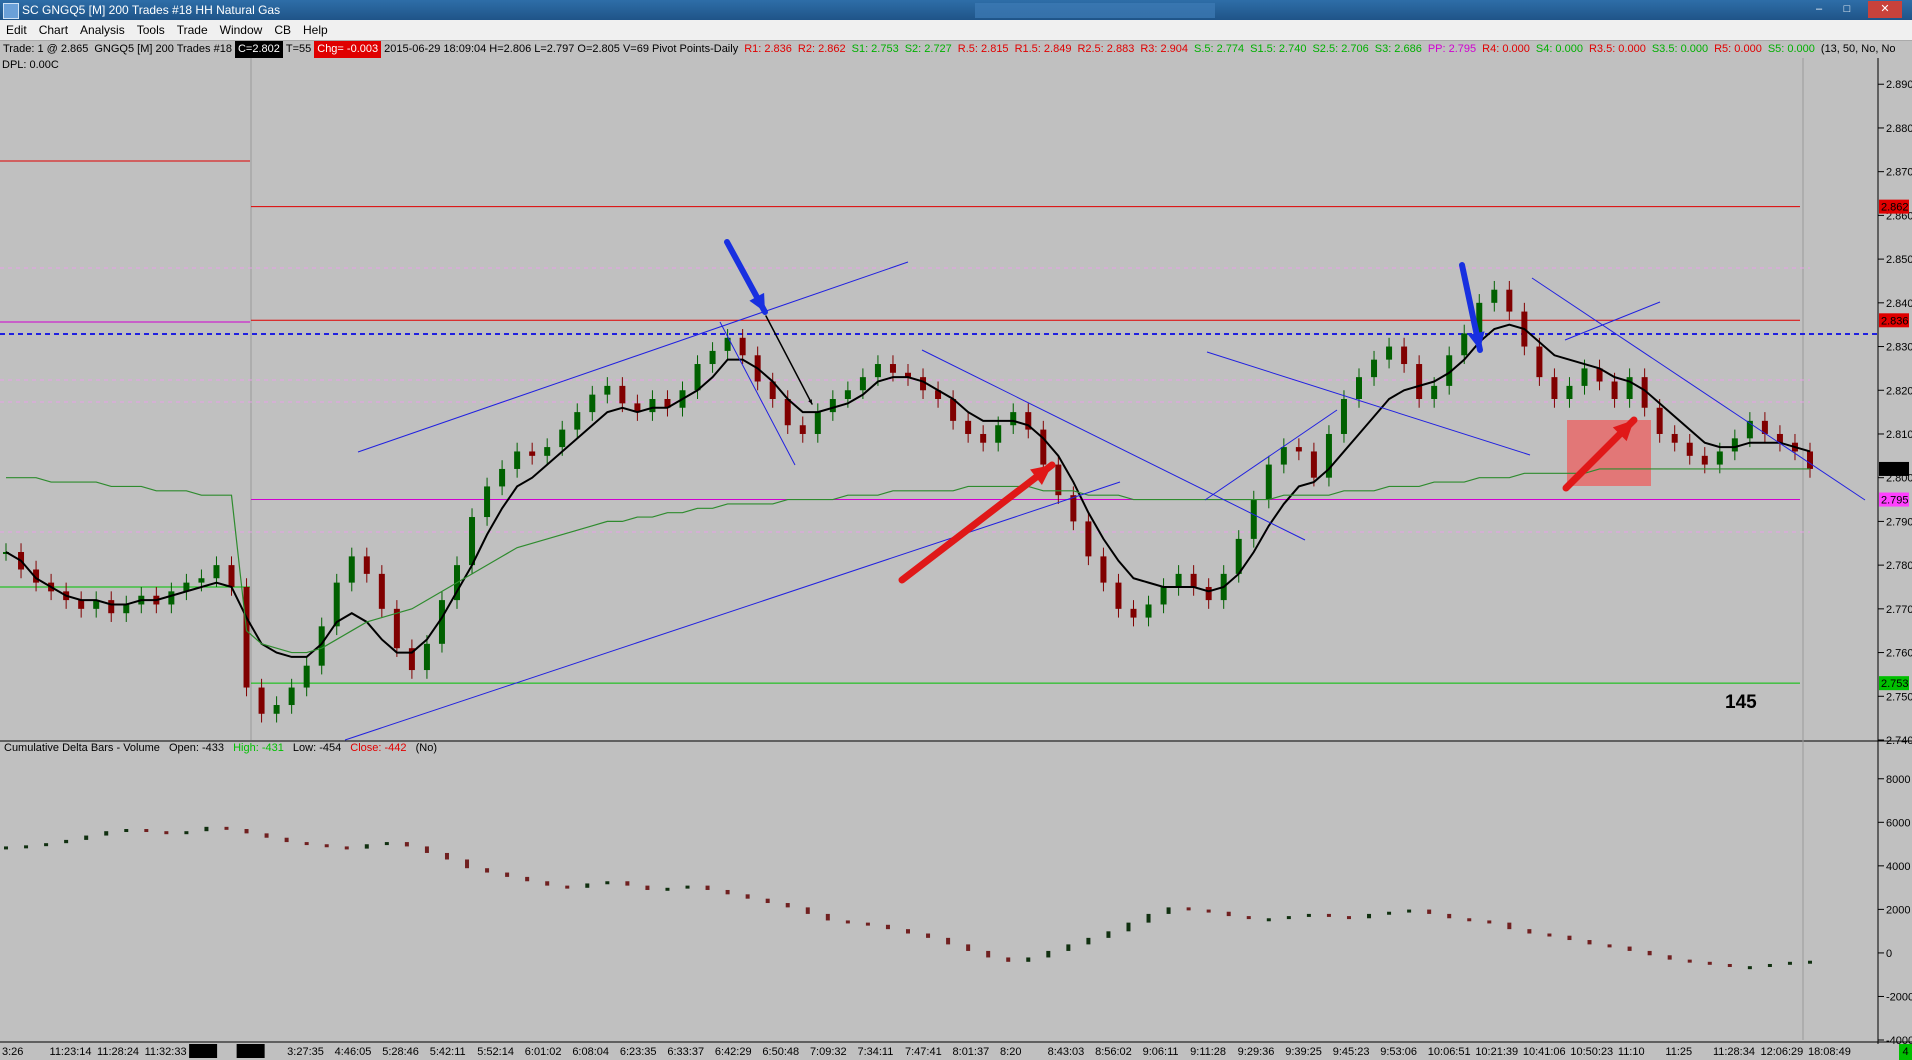 This screenshot has width=1912, height=1060. I want to click on time-tick-35: 11:25, so click(1678, 1052).